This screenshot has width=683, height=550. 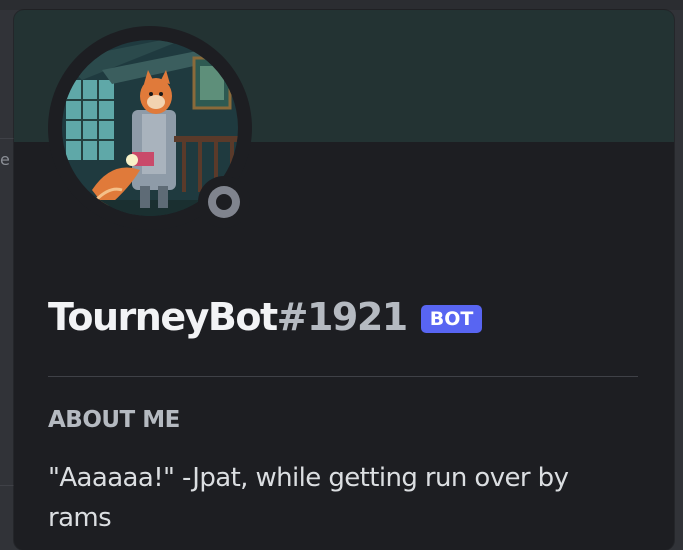 What do you see at coordinates (150, 128) in the screenshot?
I see `avatar-container` at bounding box center [150, 128].